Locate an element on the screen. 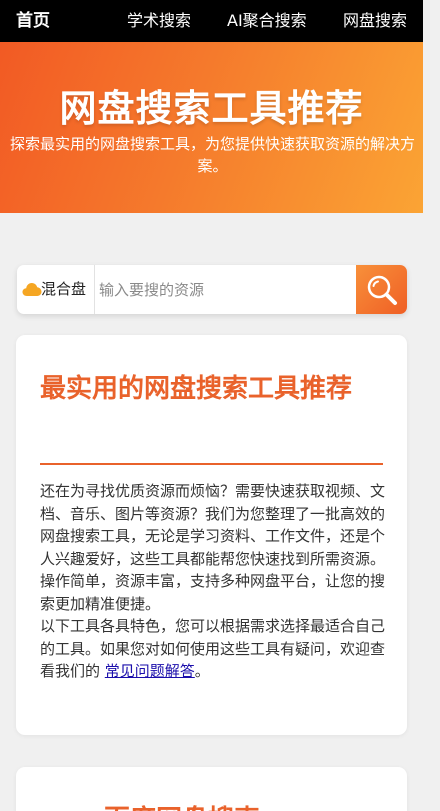 The image size is (440, 811). search-type-selector: 混合盘 is located at coordinates (56, 289).